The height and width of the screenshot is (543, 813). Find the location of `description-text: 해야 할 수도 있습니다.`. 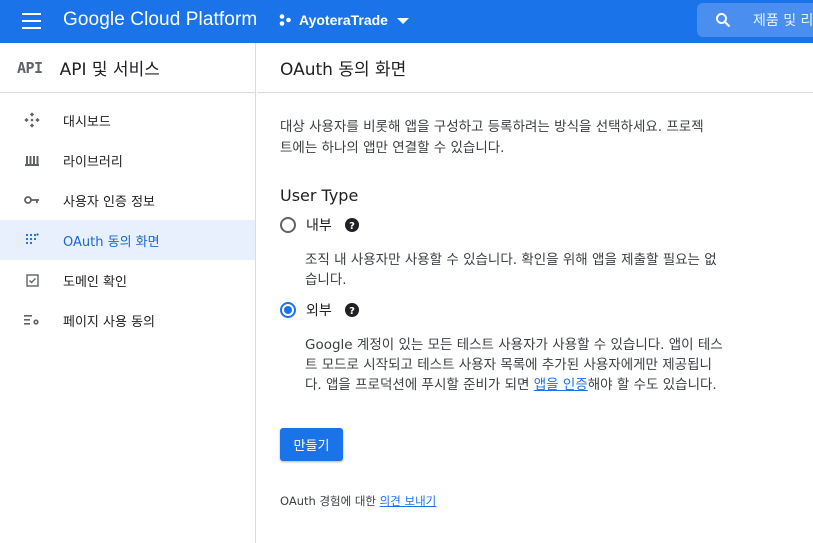

description-text: 해야 할 수도 있습니다. is located at coordinates (652, 385).